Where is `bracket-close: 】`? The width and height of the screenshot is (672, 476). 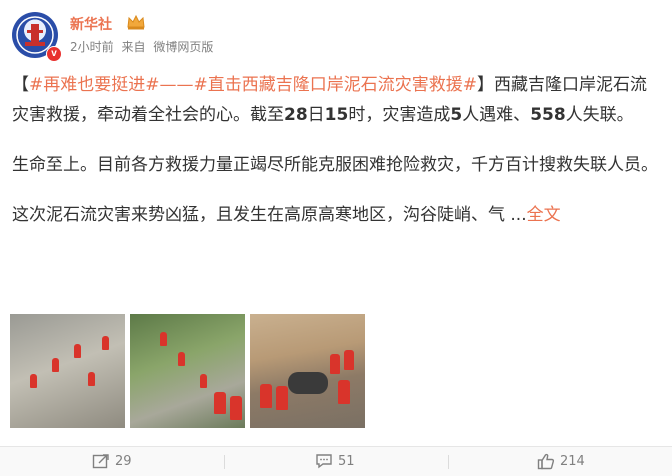
bracket-close: 】 is located at coordinates (485, 85).